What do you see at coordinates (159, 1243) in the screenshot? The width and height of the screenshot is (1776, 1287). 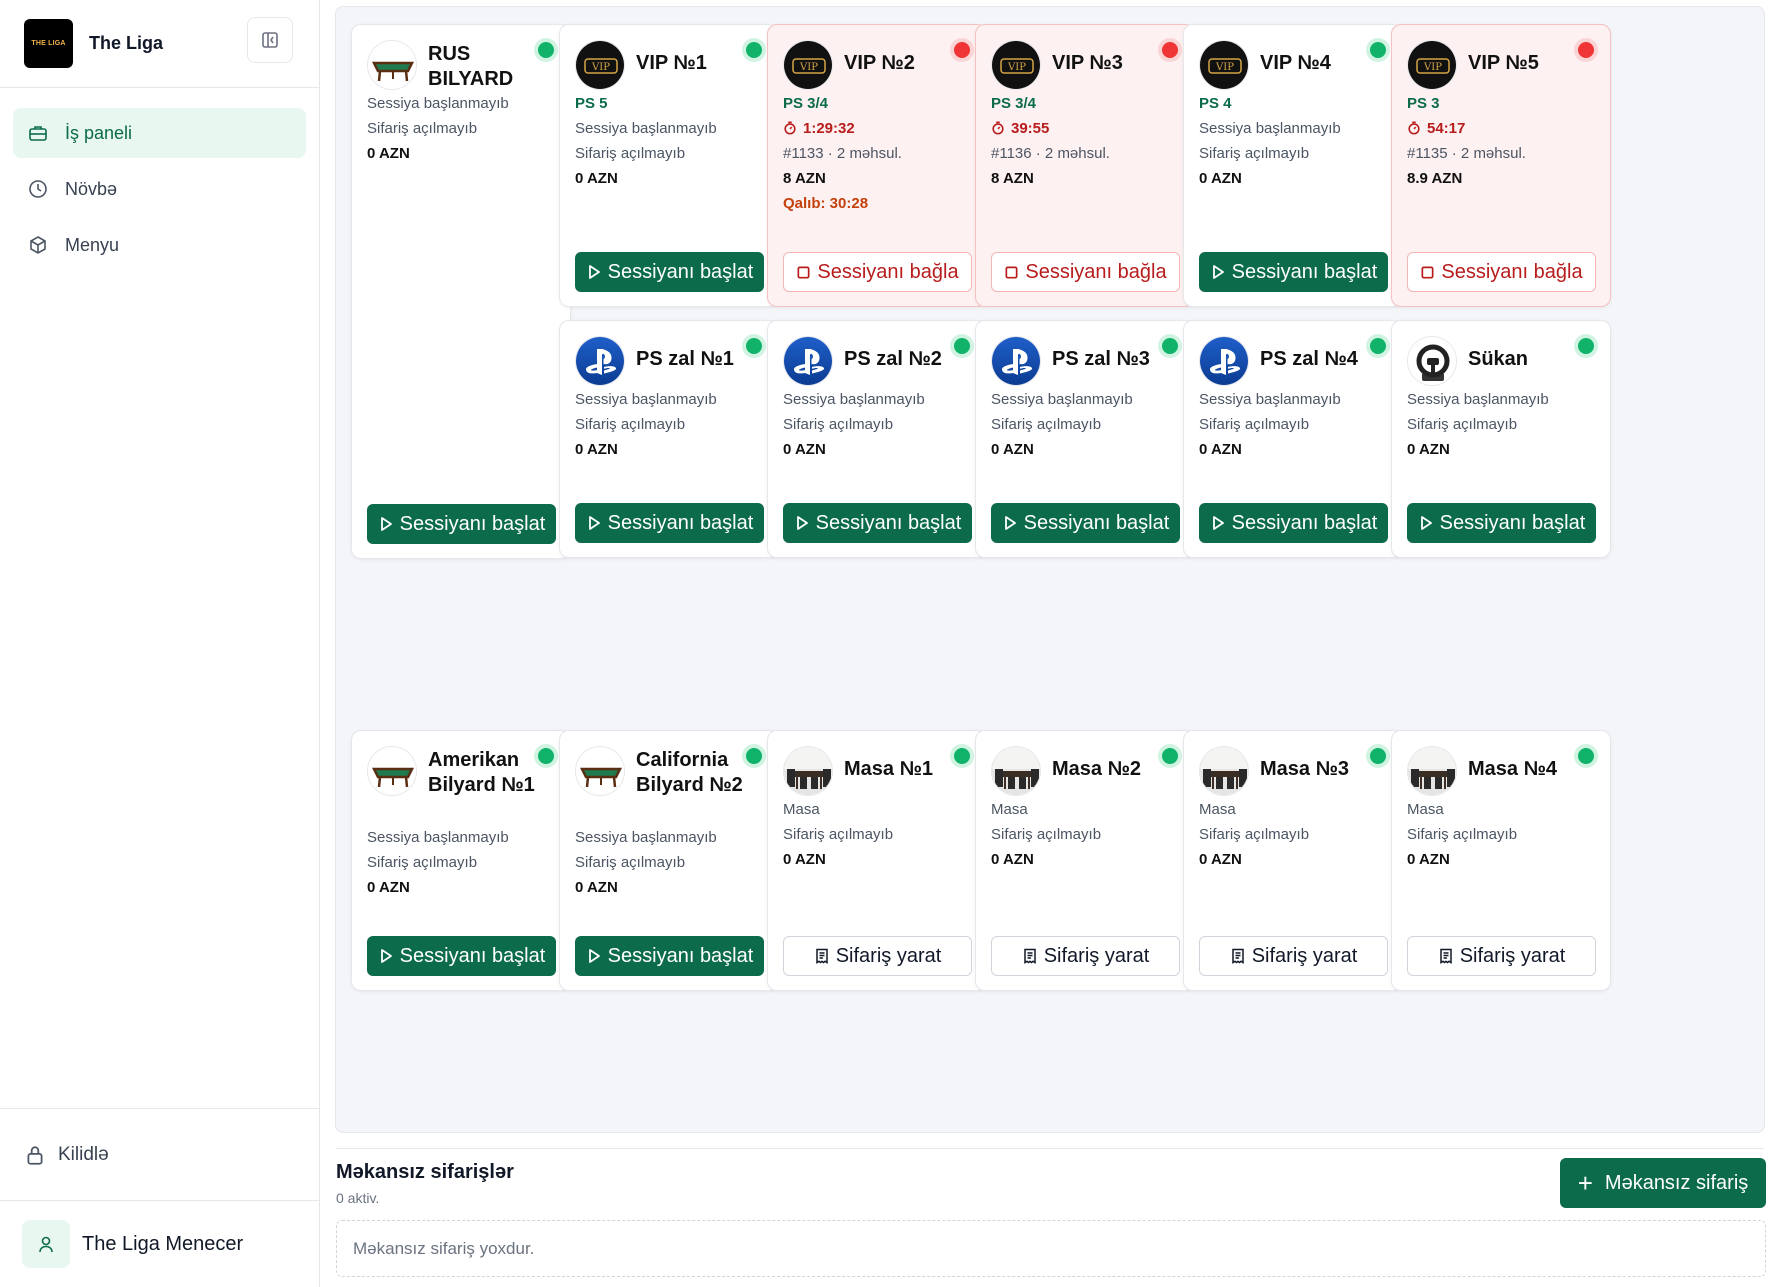 I see `user-profile: The Liga Menecer` at bounding box center [159, 1243].